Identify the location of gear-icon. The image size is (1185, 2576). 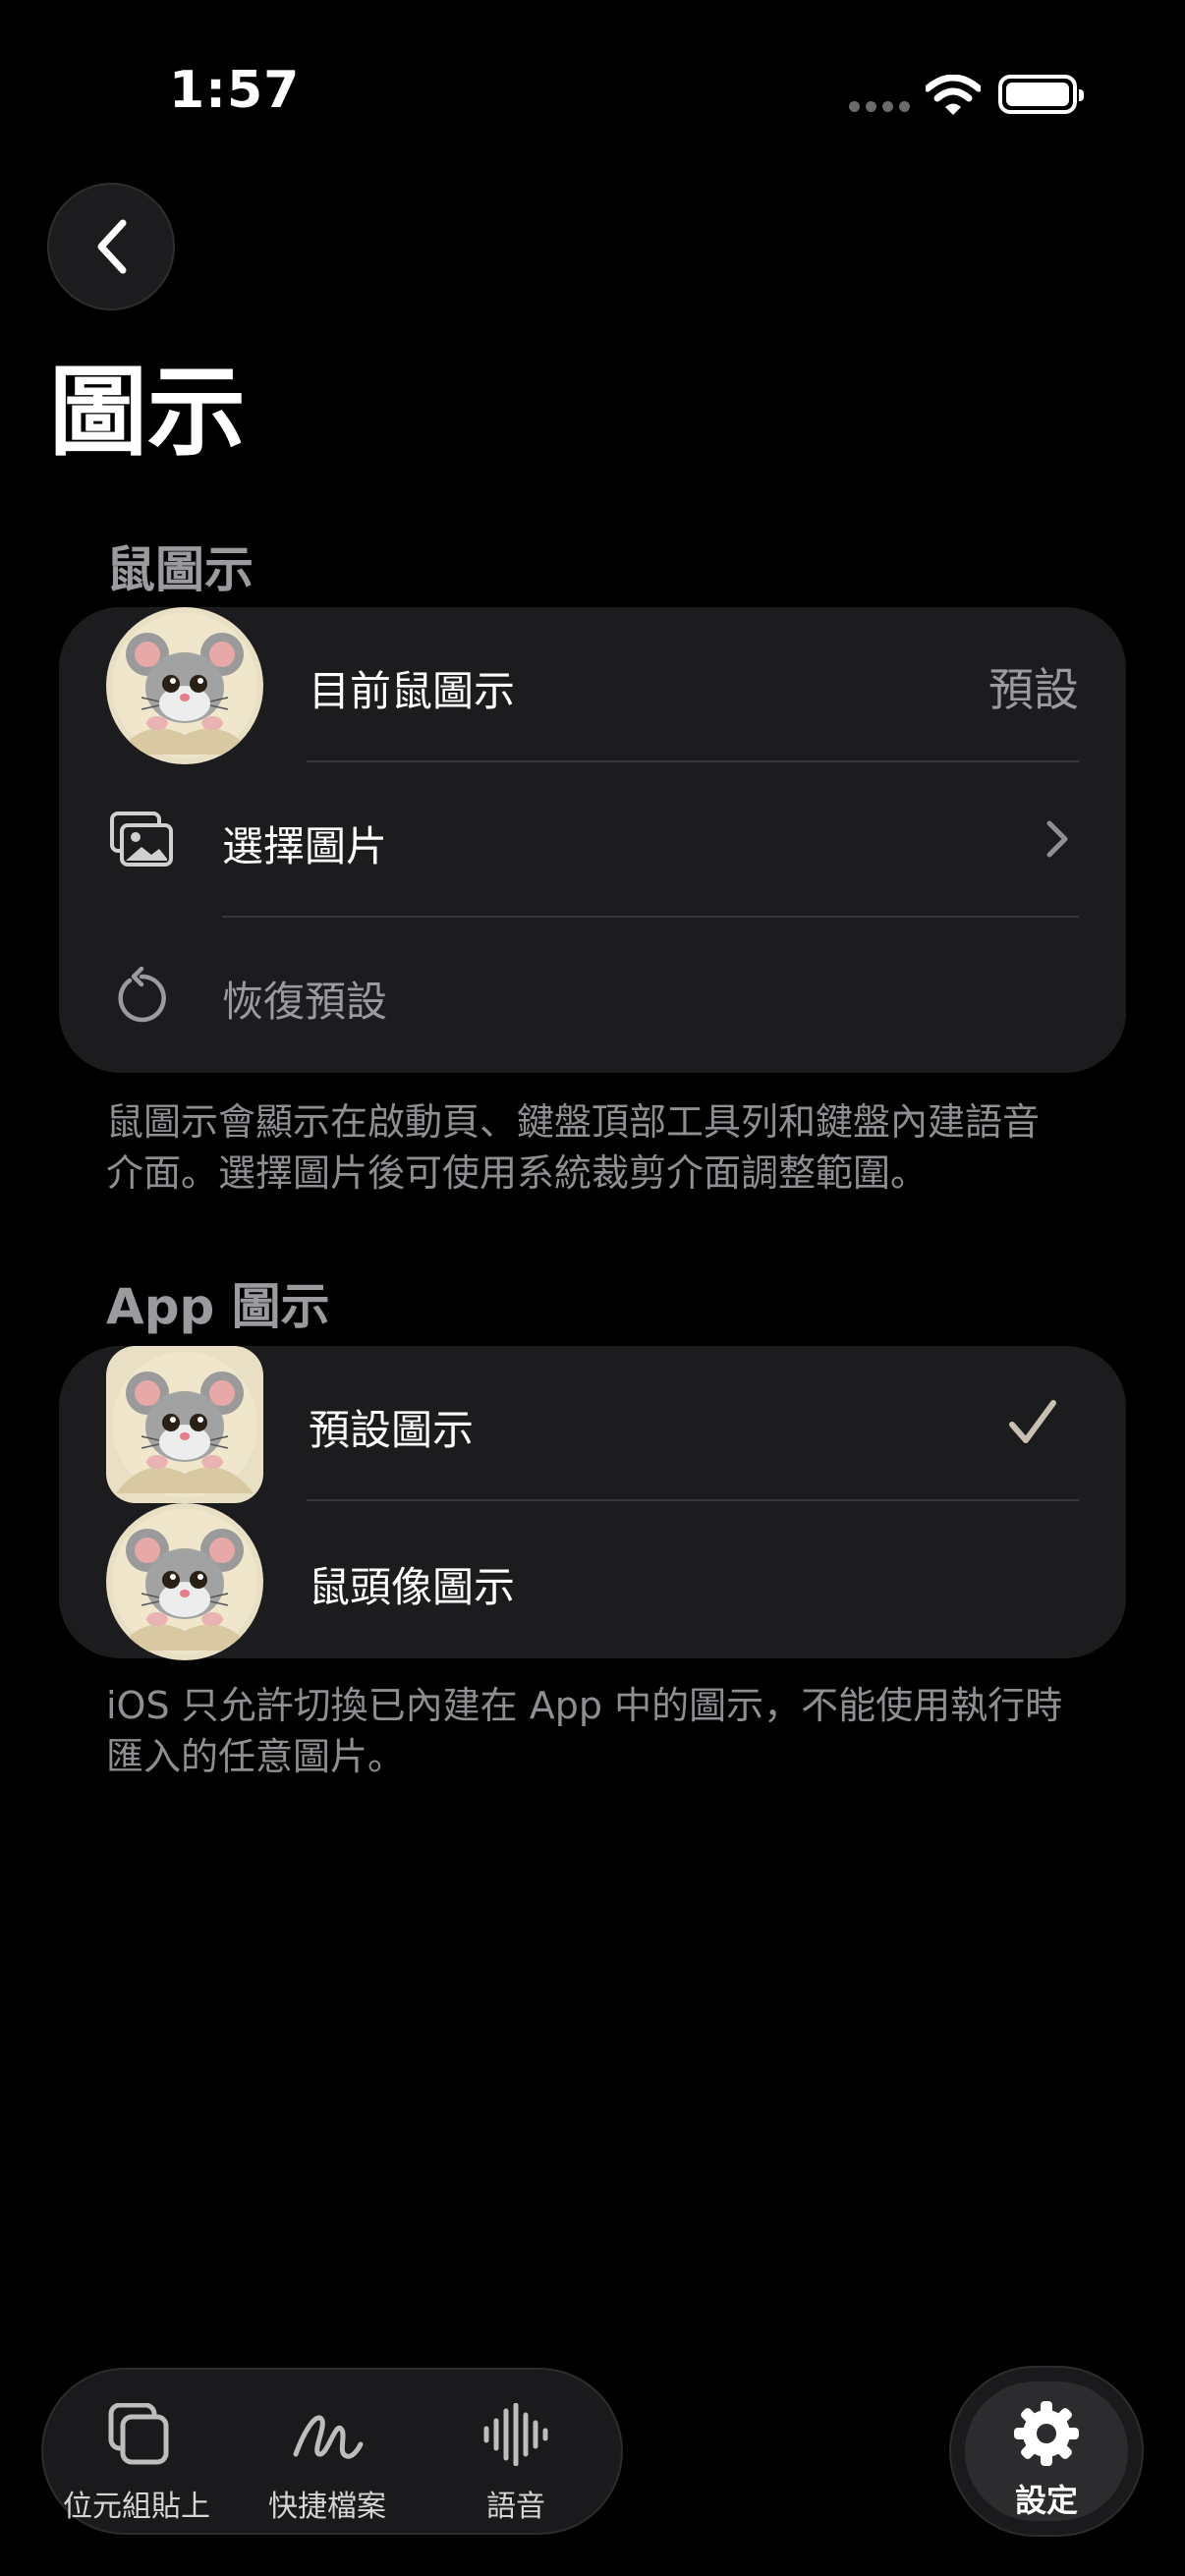
(1046, 2433).